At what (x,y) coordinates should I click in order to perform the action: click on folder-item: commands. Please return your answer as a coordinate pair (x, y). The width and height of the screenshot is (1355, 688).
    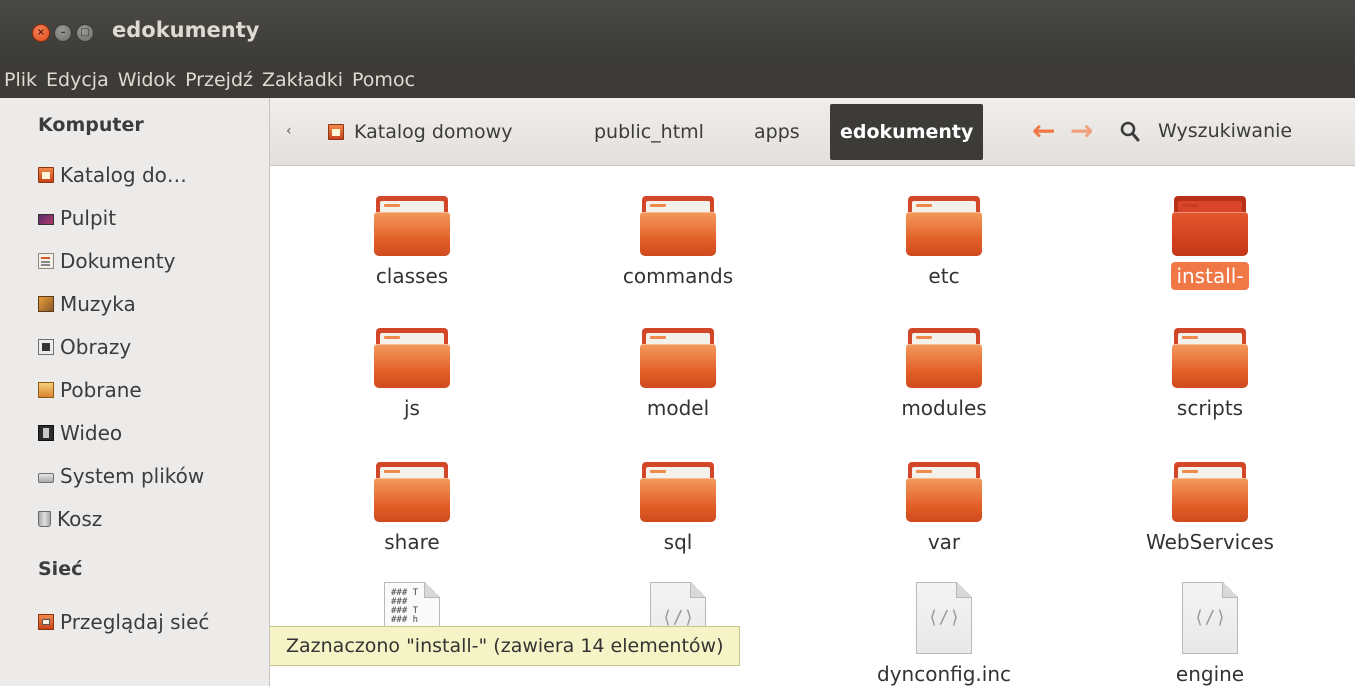
    Looking at the image, I should click on (678, 242).